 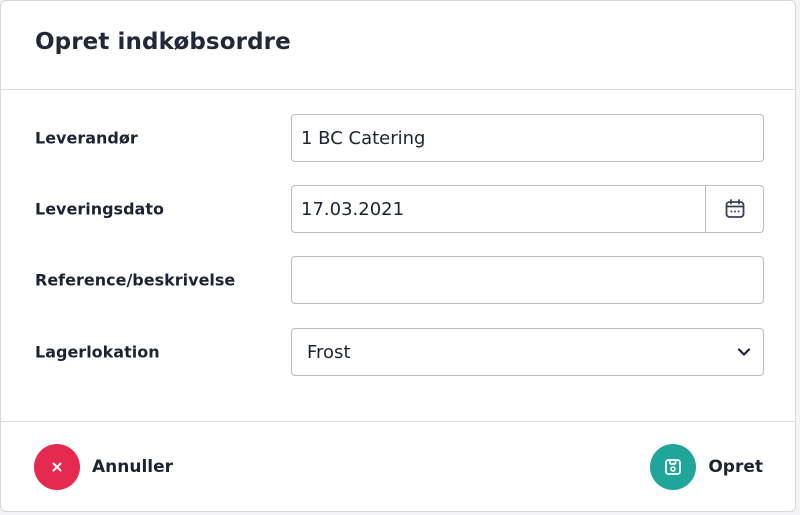 I want to click on calendar-button, so click(x=734, y=209).